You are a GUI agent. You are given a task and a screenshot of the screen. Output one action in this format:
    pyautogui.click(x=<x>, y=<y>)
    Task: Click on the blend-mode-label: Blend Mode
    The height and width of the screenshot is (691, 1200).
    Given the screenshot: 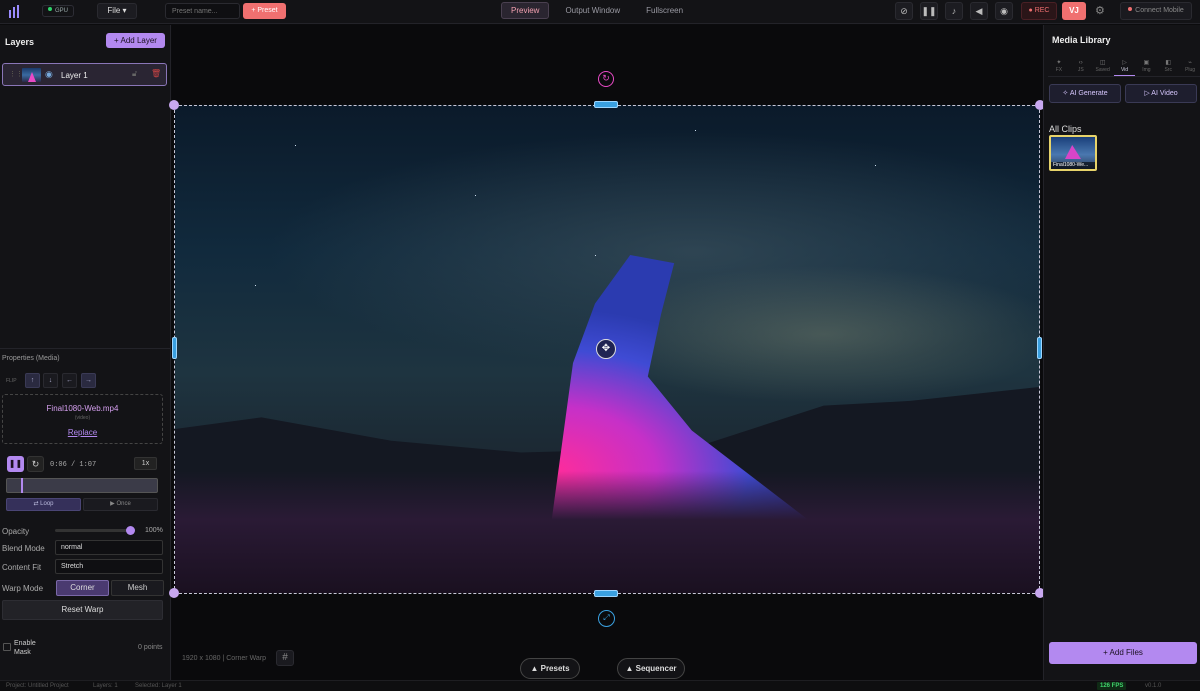 What is the action you would take?
    pyautogui.click(x=23, y=548)
    